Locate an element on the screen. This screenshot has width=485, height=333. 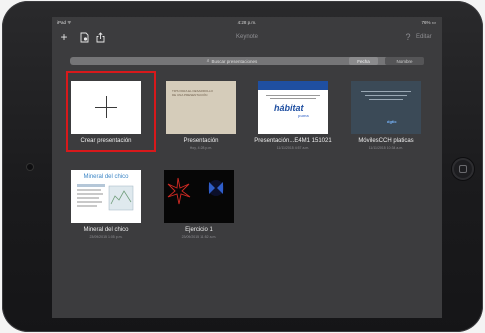
home-button is located at coordinates (463, 169).